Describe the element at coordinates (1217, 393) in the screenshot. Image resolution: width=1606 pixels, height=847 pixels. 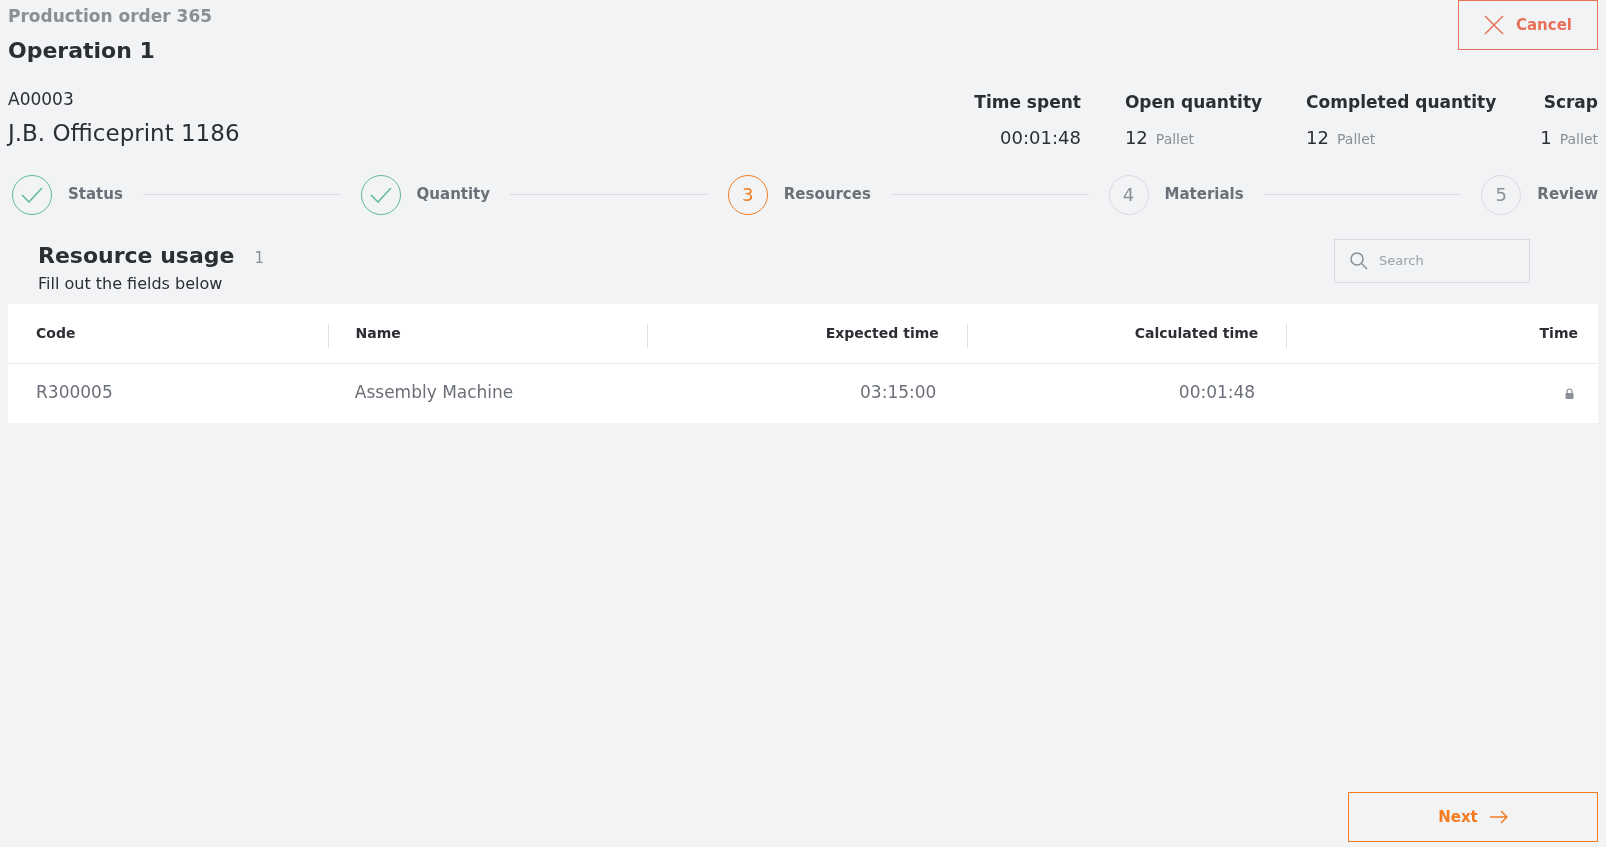
I see `table-cell-text: 00:01:48` at that location.